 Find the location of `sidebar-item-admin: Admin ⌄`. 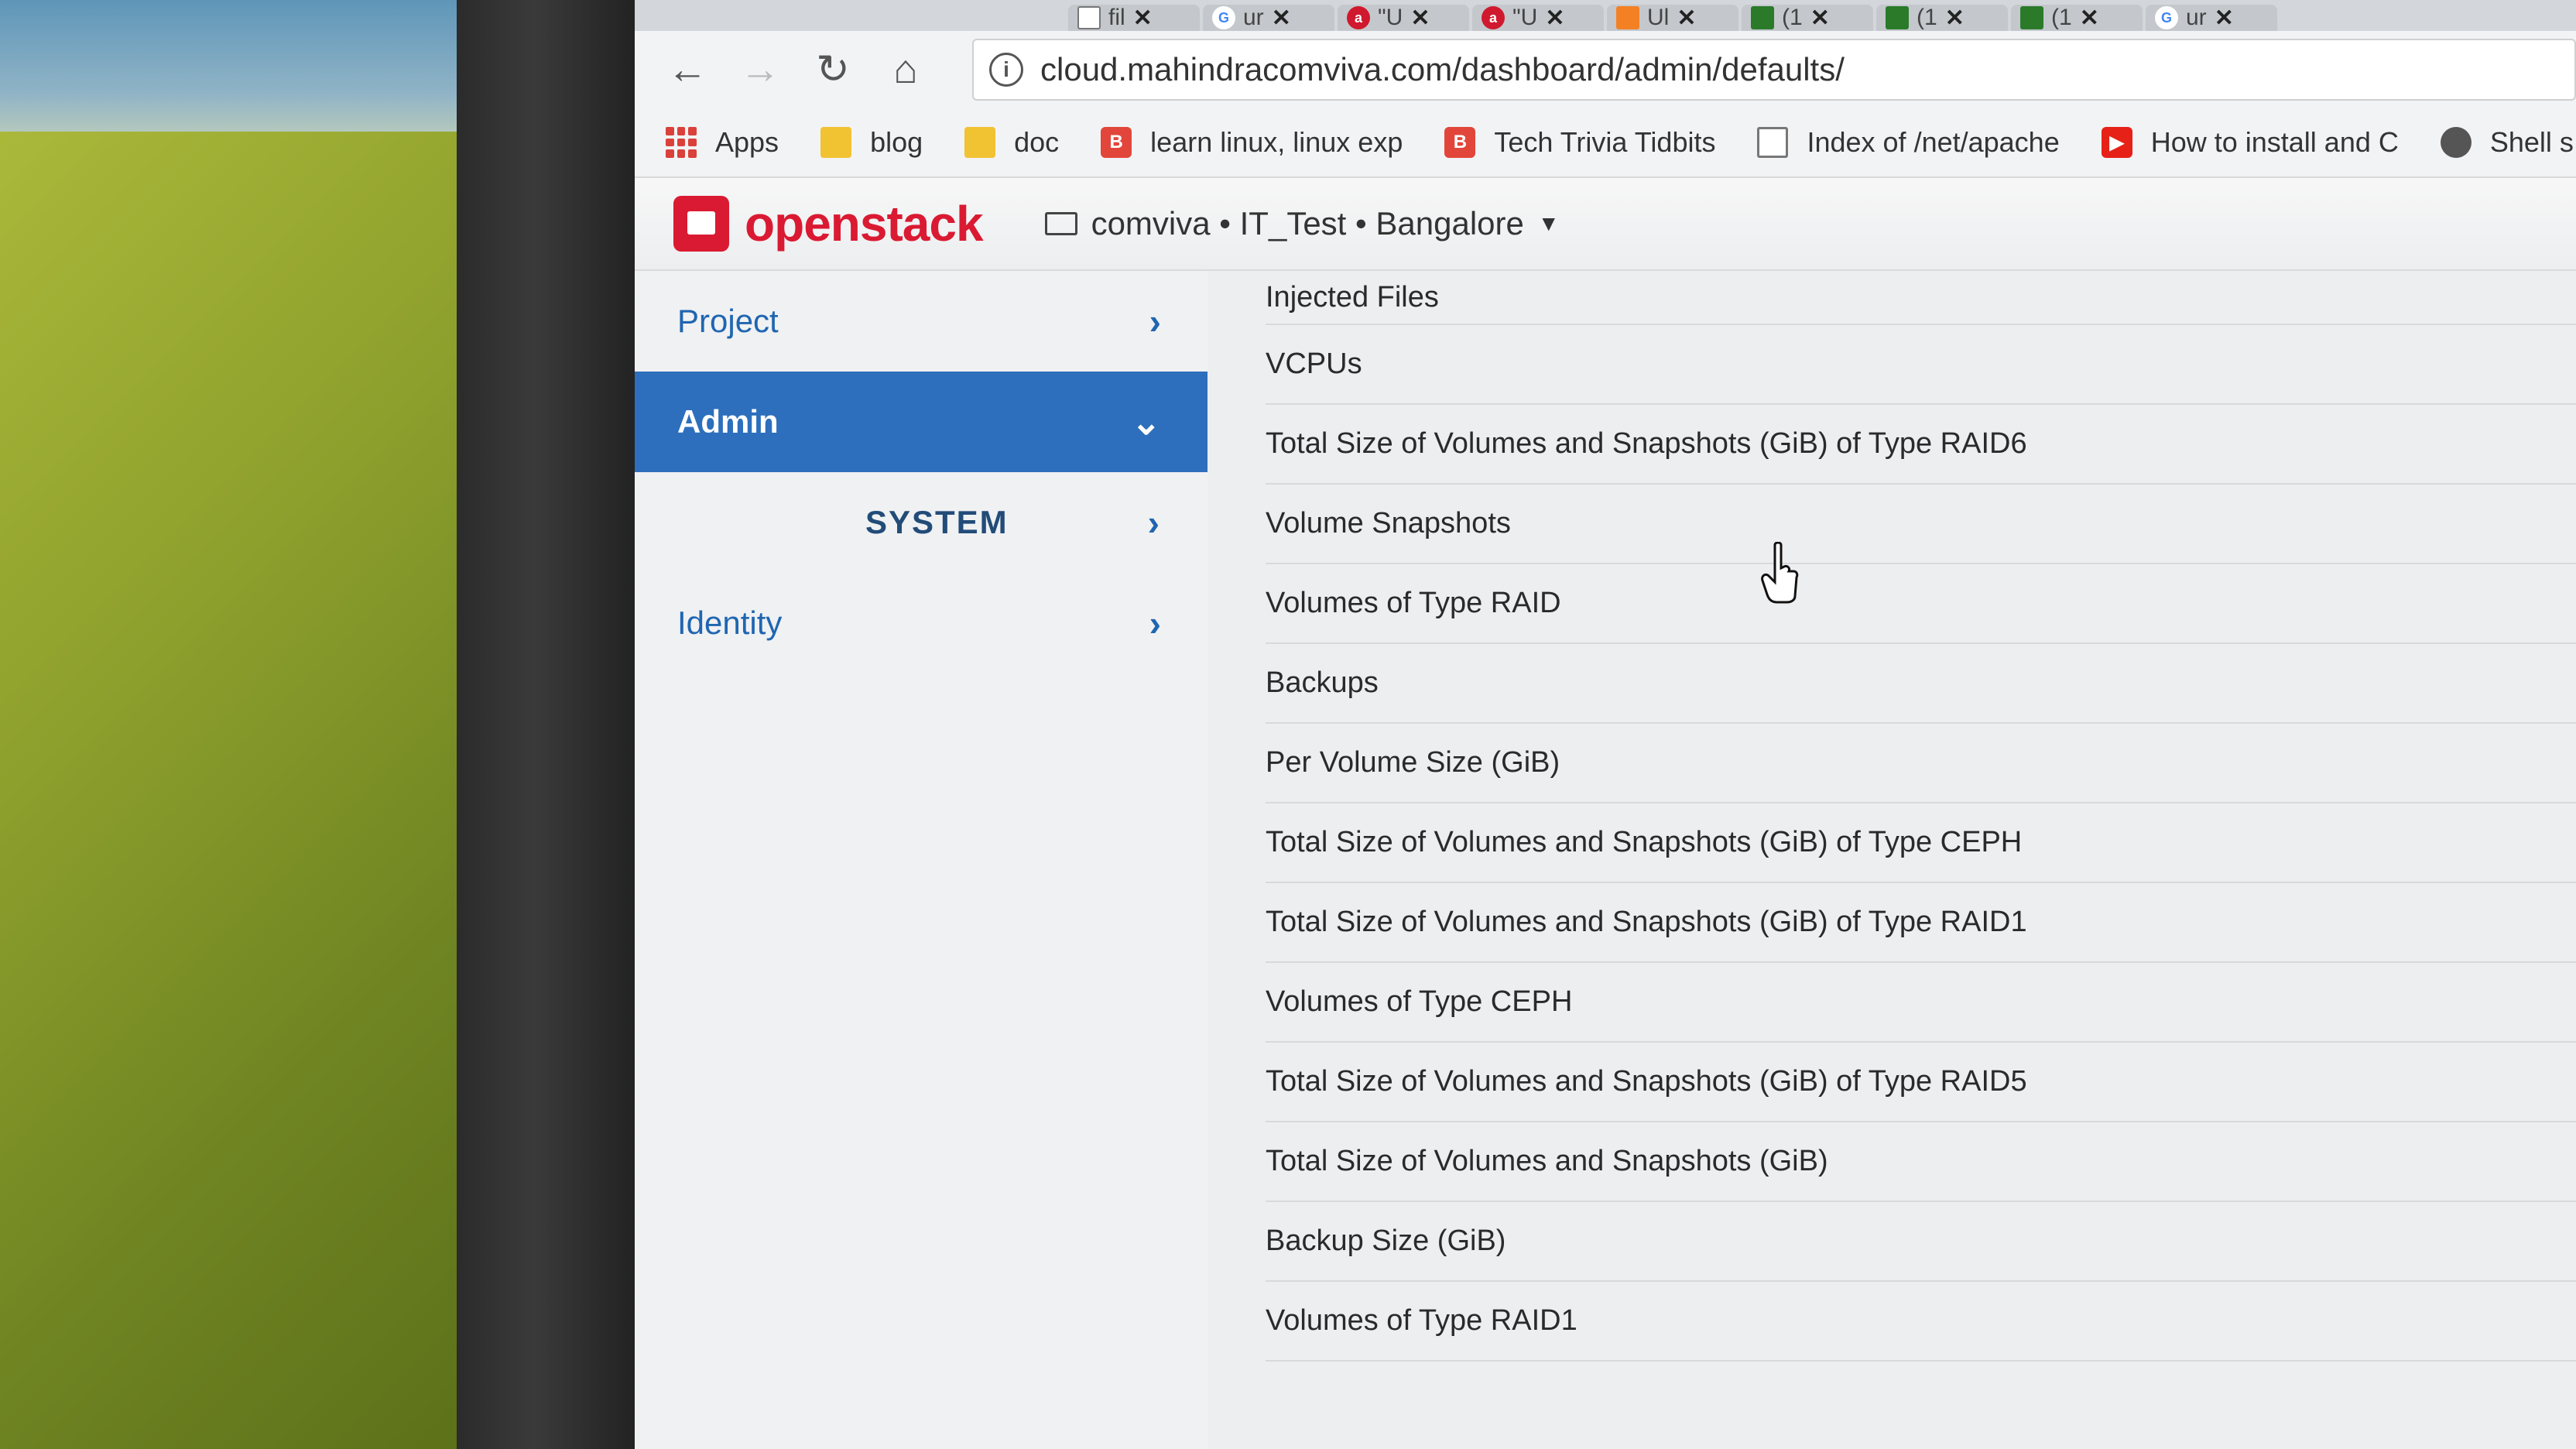

sidebar-item-admin: Admin ⌄ is located at coordinates (922, 422).